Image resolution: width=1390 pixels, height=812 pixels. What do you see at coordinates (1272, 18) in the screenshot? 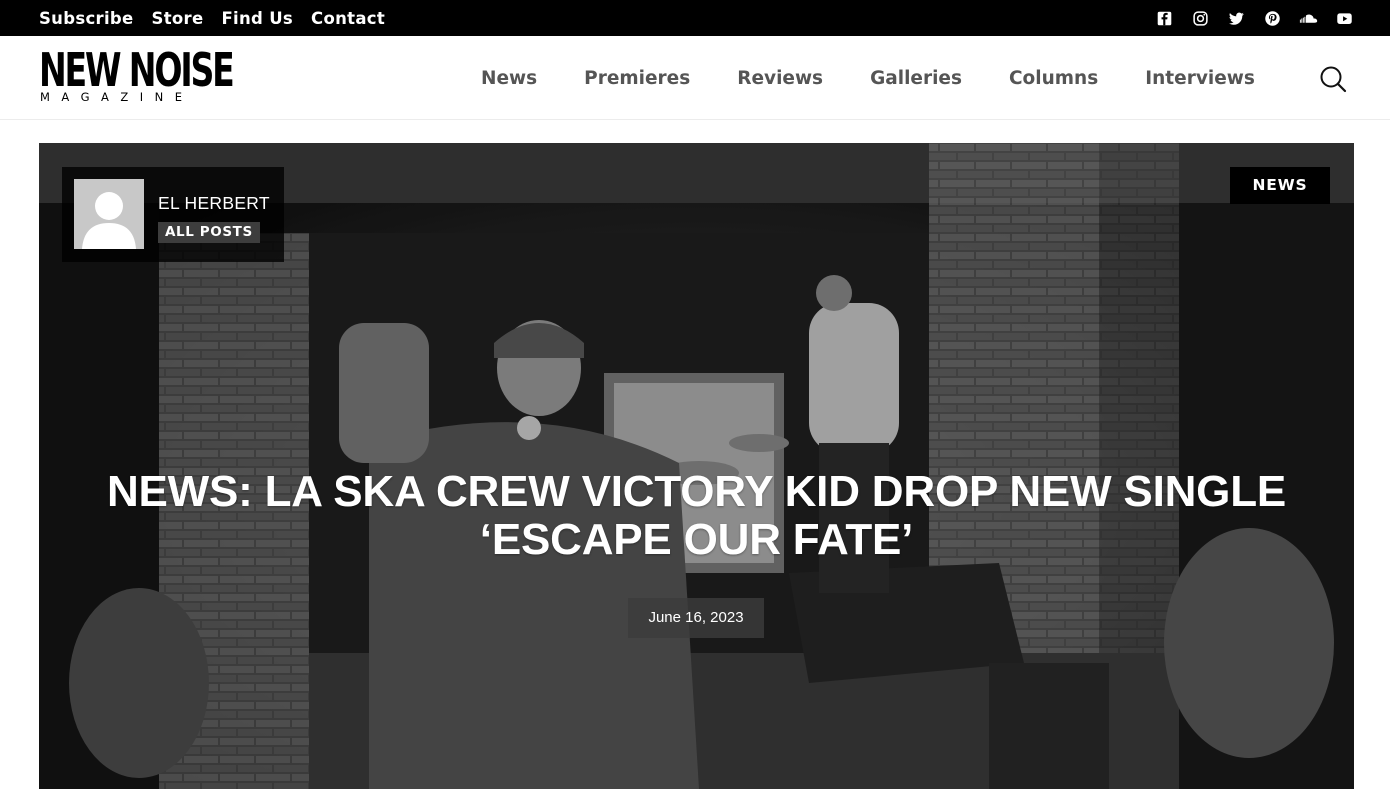
I see `pinterest-icon` at bounding box center [1272, 18].